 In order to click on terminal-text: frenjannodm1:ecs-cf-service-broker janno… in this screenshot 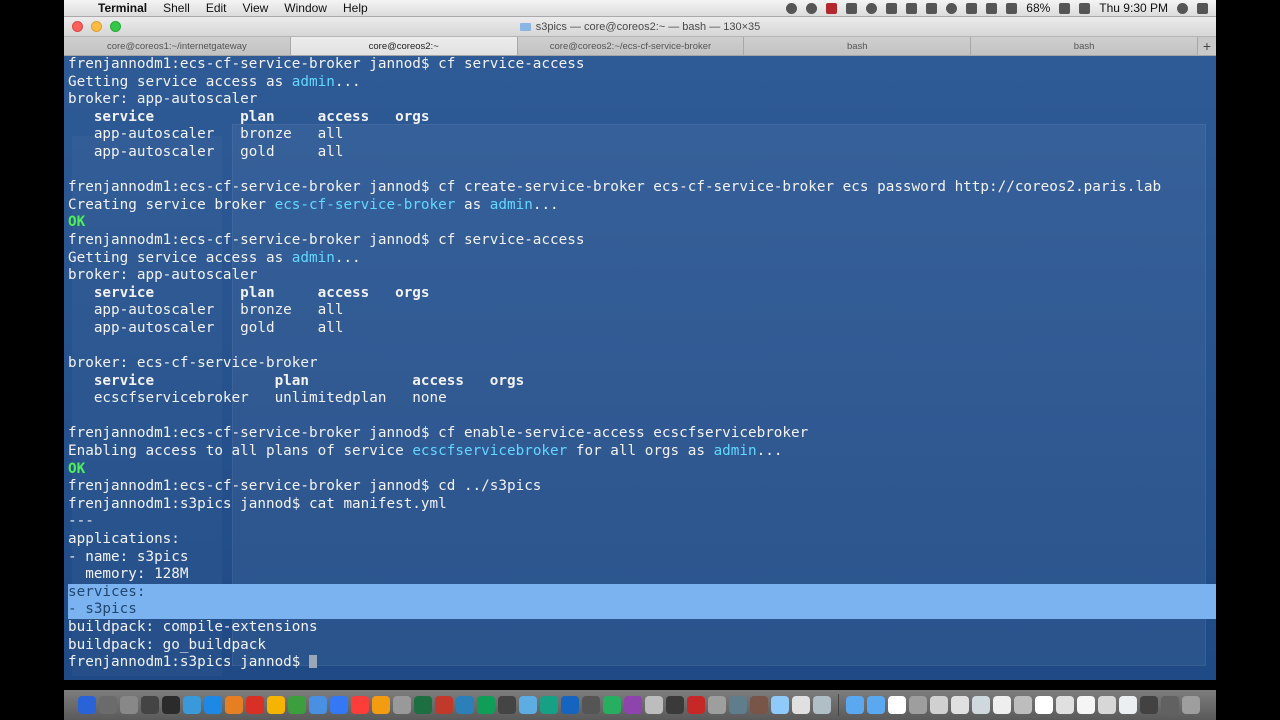, I will do `click(326, 239)`.